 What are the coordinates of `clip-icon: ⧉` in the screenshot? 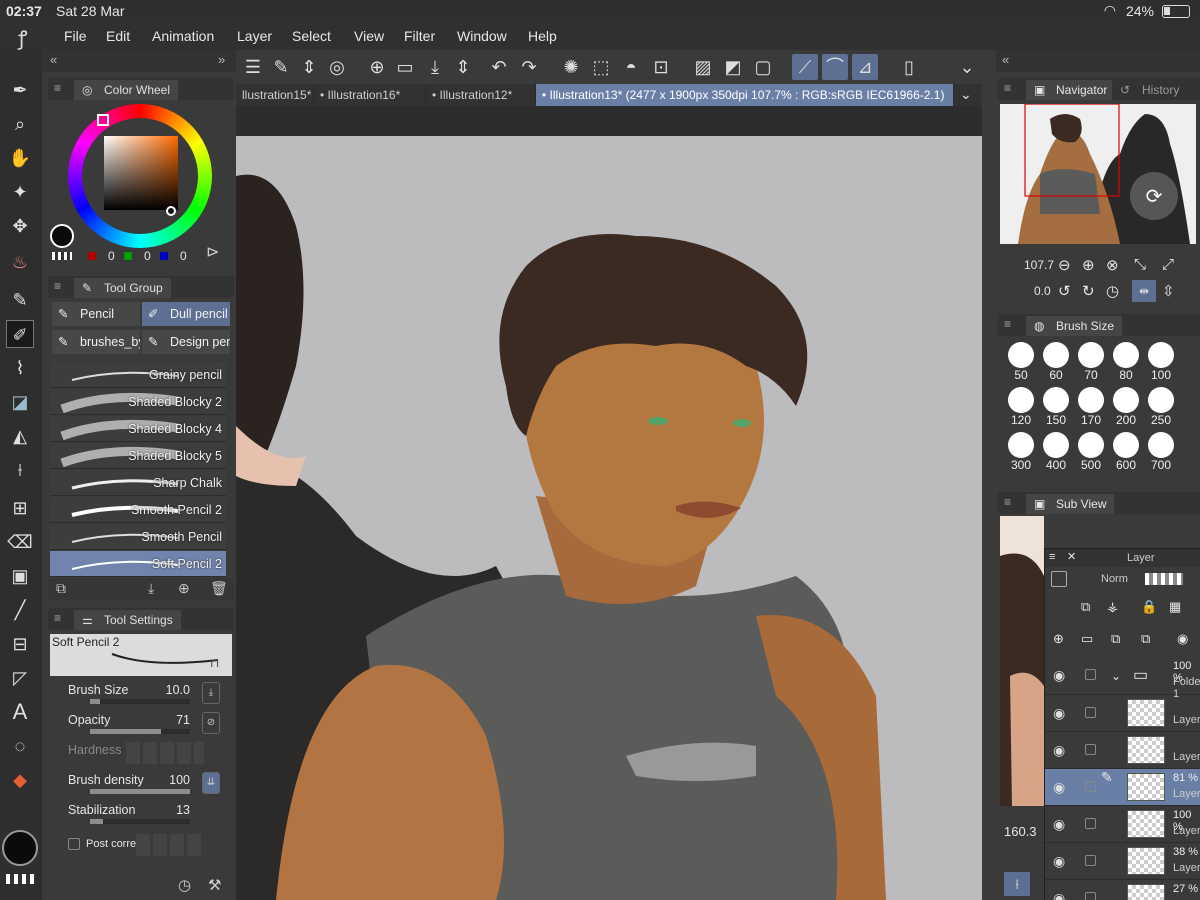 It's located at (1085, 607).